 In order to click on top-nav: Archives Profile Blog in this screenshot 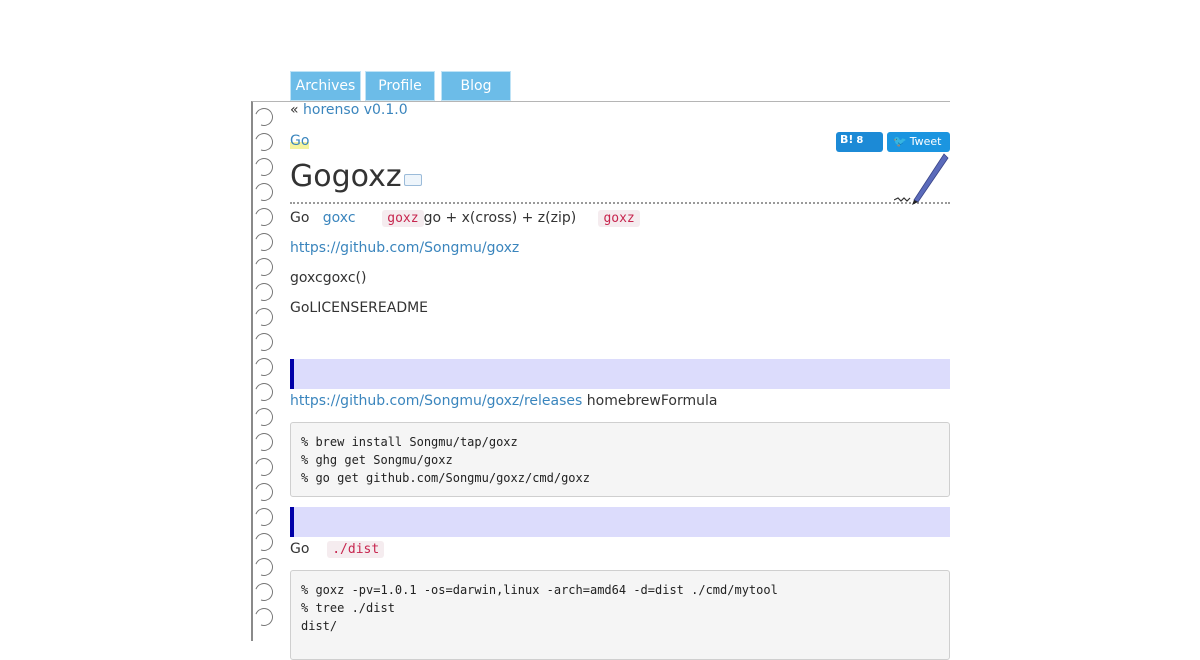, I will do `click(402, 86)`.